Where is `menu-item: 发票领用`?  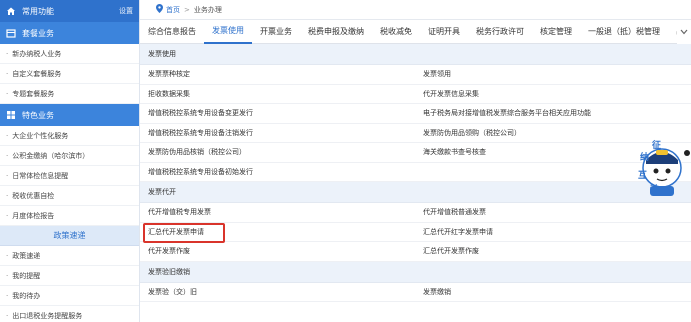 menu-item: 发票领用 is located at coordinates (552, 74).